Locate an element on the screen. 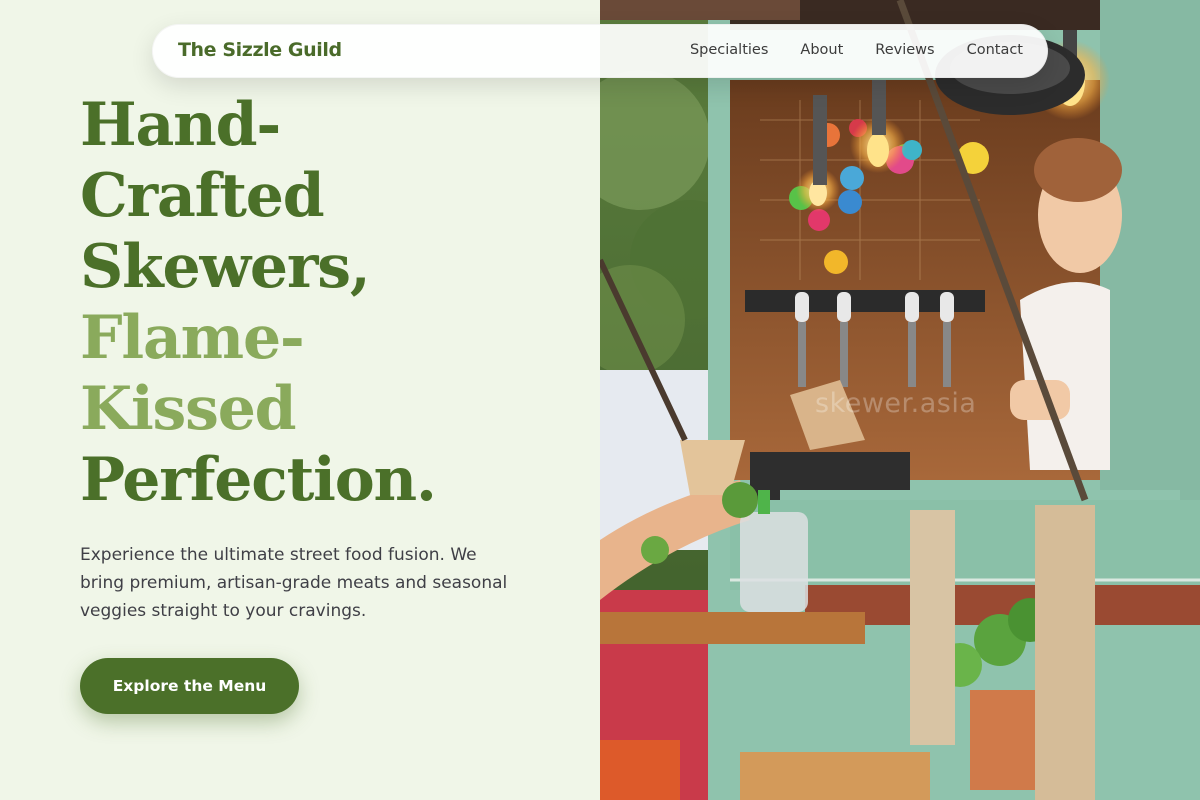 This screenshot has height=800, width=1200. headline-line-4: Flame- is located at coordinates (192, 338).